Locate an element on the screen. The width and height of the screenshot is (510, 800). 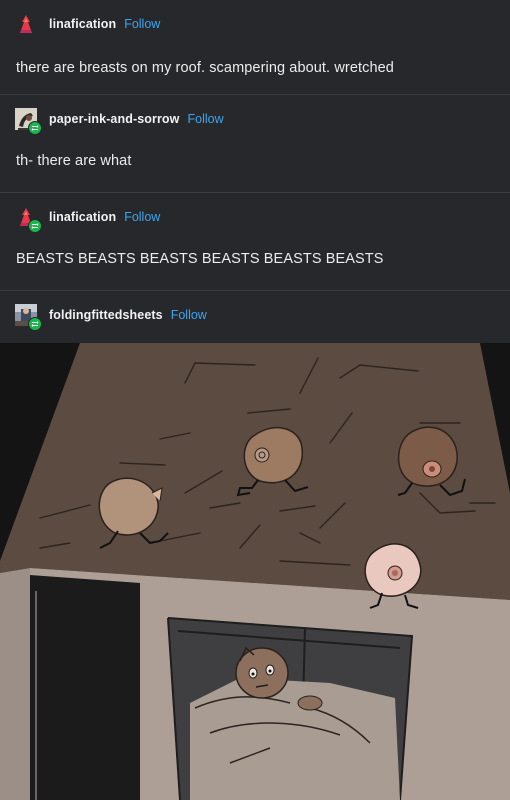
sketch-avatar-icon is located at coordinates (28, 121).